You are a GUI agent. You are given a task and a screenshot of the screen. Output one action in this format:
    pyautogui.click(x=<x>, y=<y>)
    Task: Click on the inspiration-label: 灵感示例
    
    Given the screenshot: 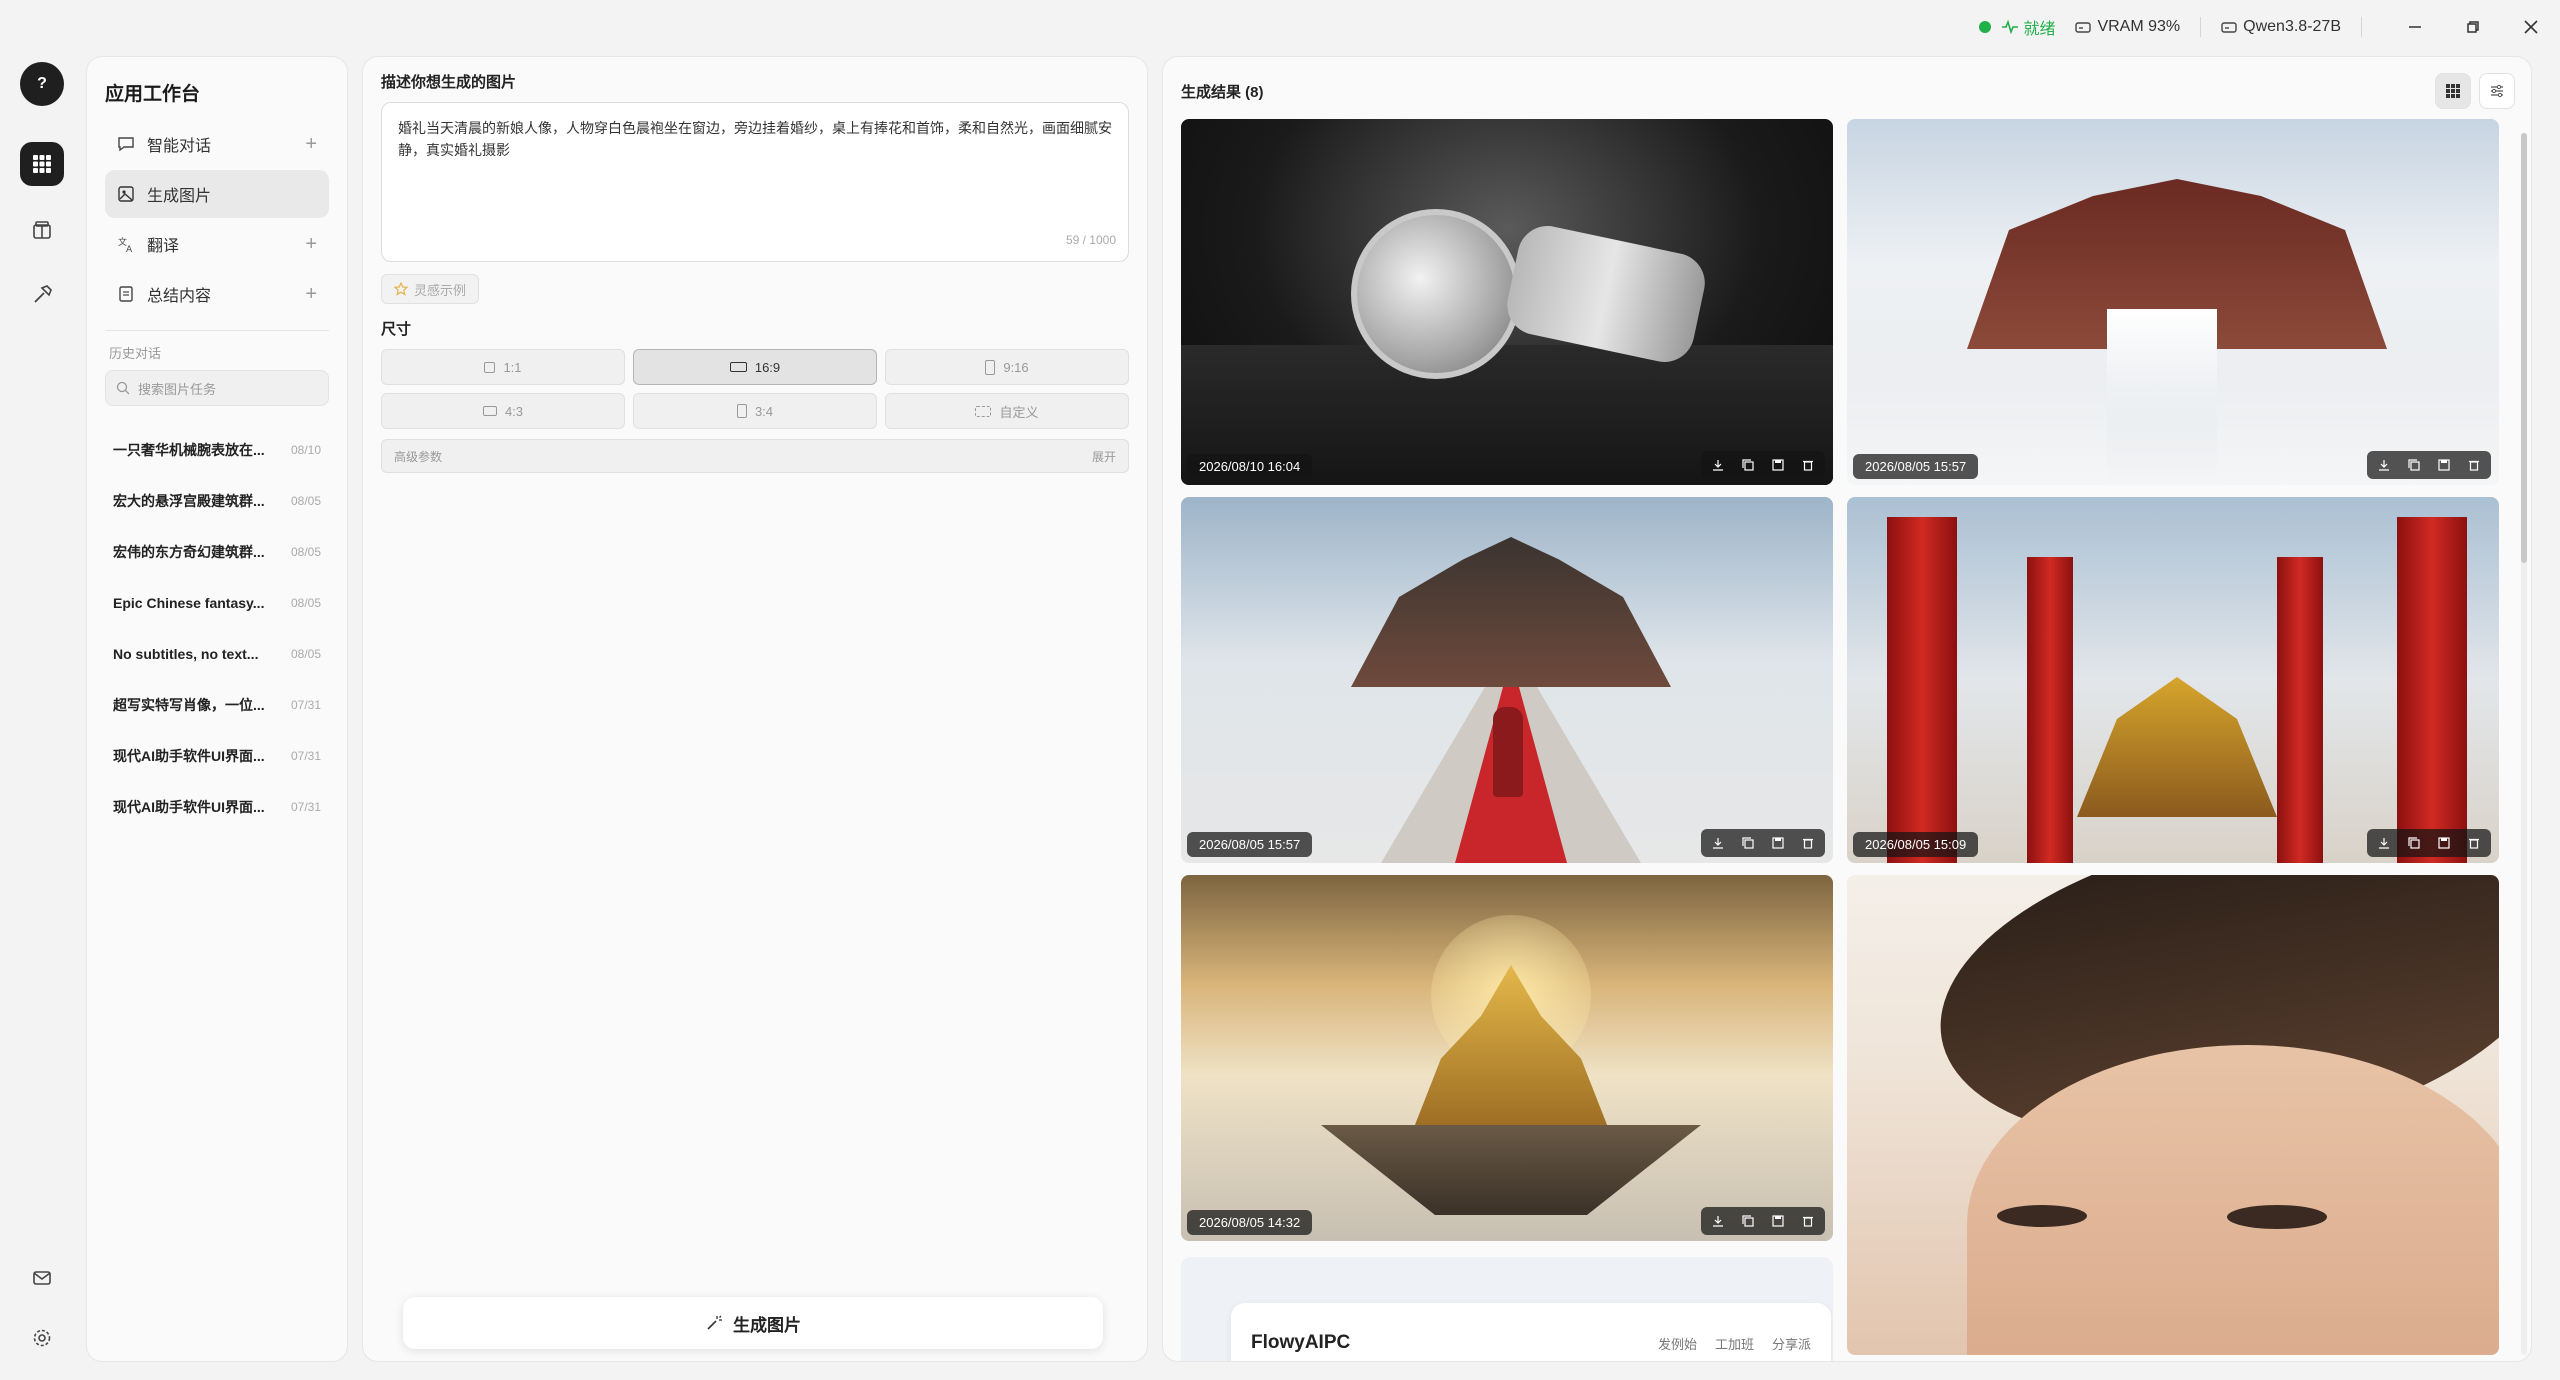 What is the action you would take?
    pyautogui.click(x=440, y=290)
    